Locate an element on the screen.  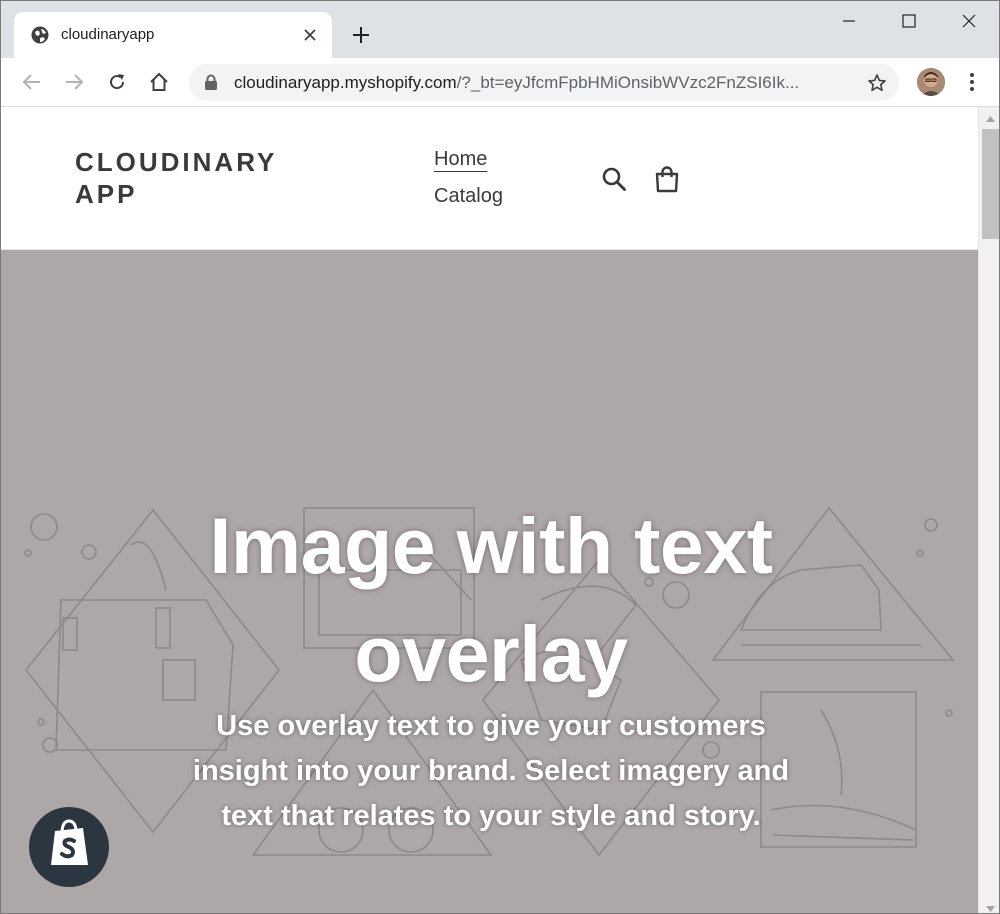
nav-link-catalog: Catalog is located at coordinates (468, 196).